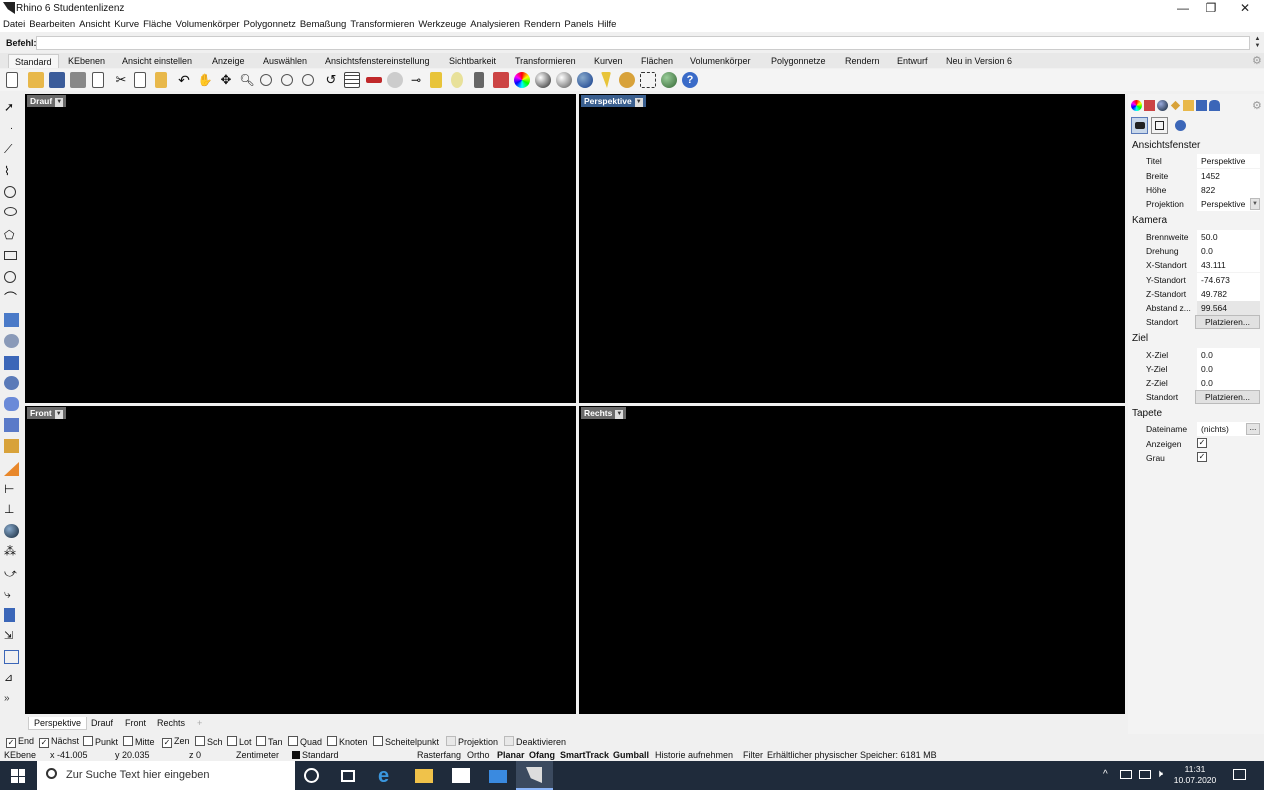 The image size is (1264, 790). What do you see at coordinates (585, 80) in the screenshot?
I see `environment-sphere-icon` at bounding box center [585, 80].